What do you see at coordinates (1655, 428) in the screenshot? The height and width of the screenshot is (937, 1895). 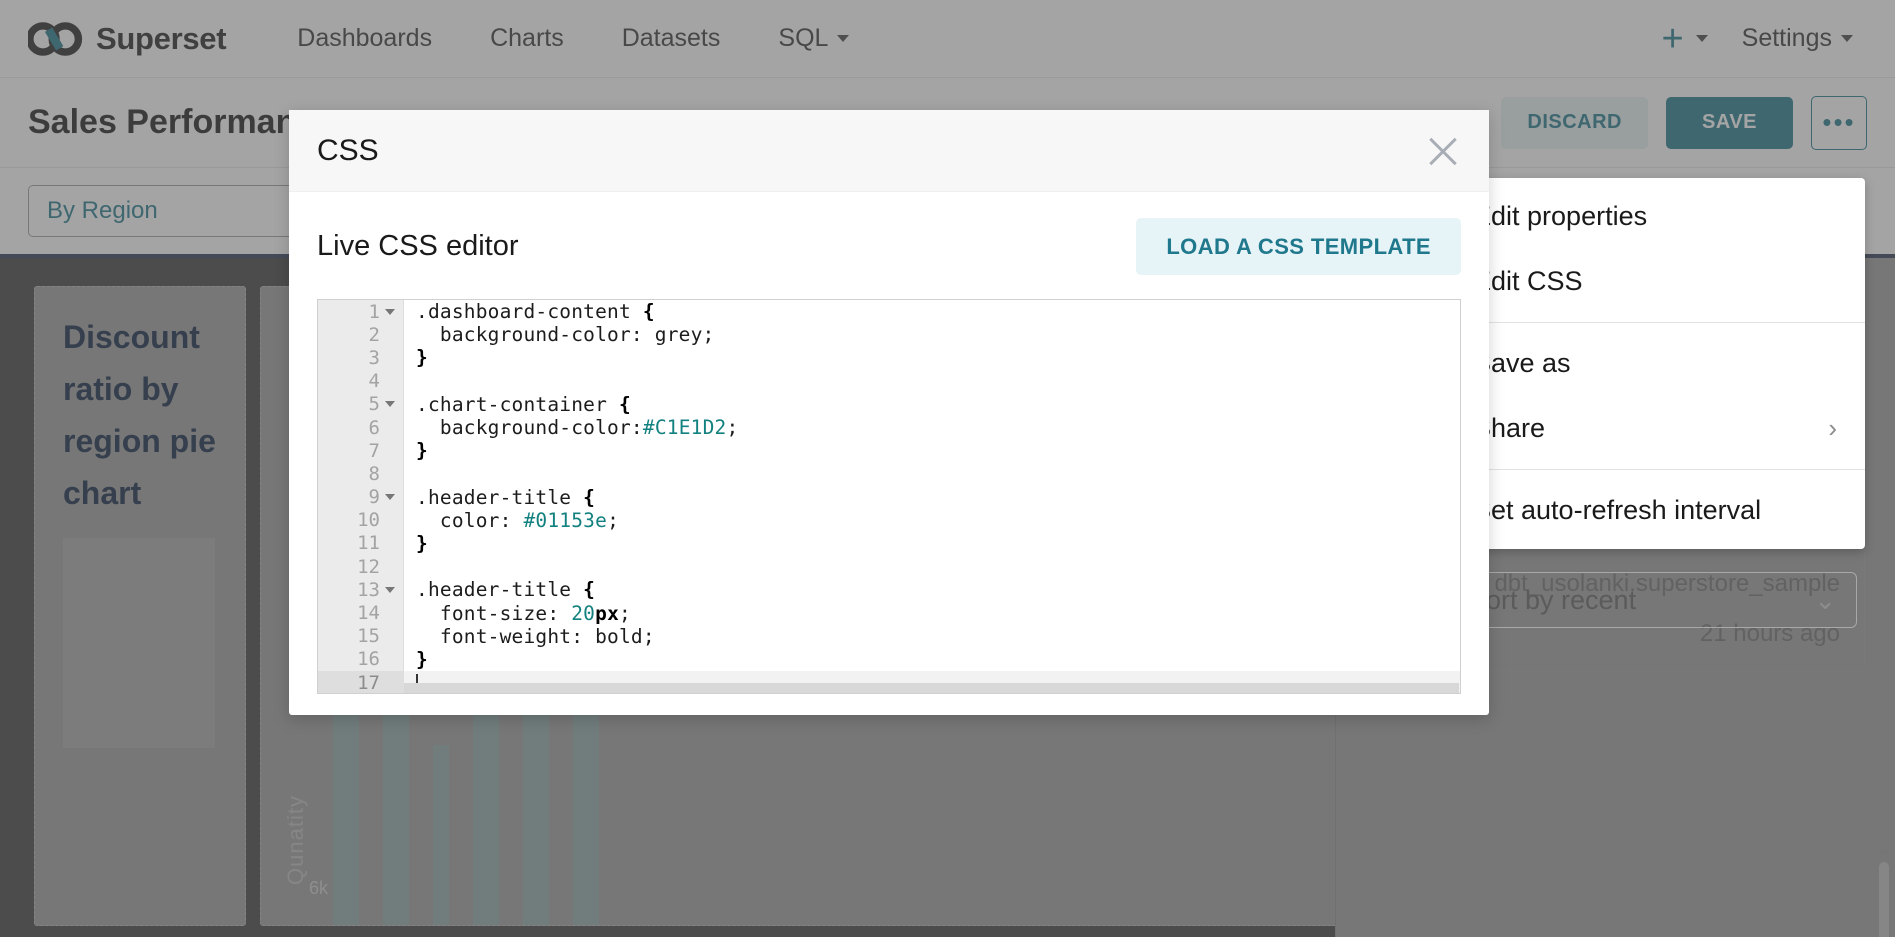 I see `menu-item-share: Share ›` at bounding box center [1655, 428].